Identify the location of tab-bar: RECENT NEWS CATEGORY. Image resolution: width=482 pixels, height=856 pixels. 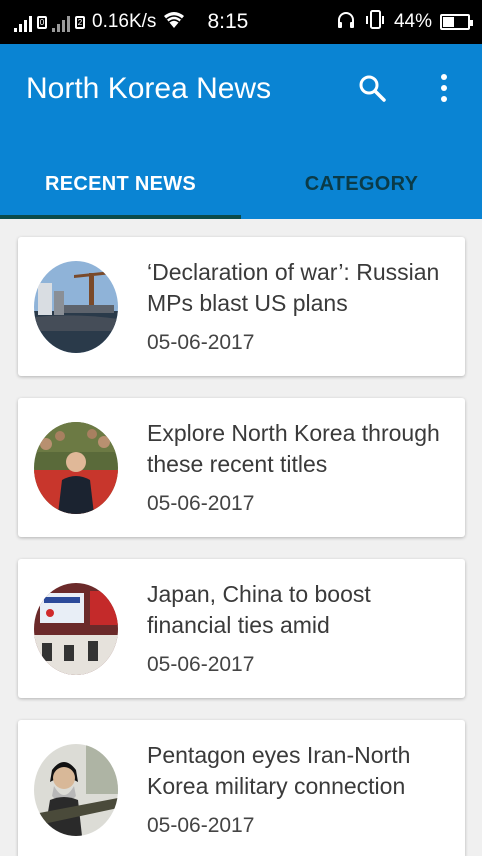
(241, 184).